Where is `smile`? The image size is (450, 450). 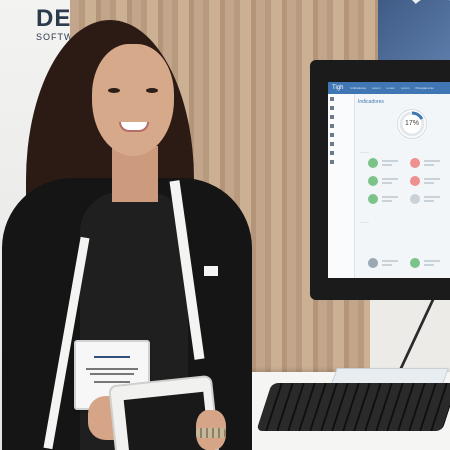
smile is located at coordinates (134, 127).